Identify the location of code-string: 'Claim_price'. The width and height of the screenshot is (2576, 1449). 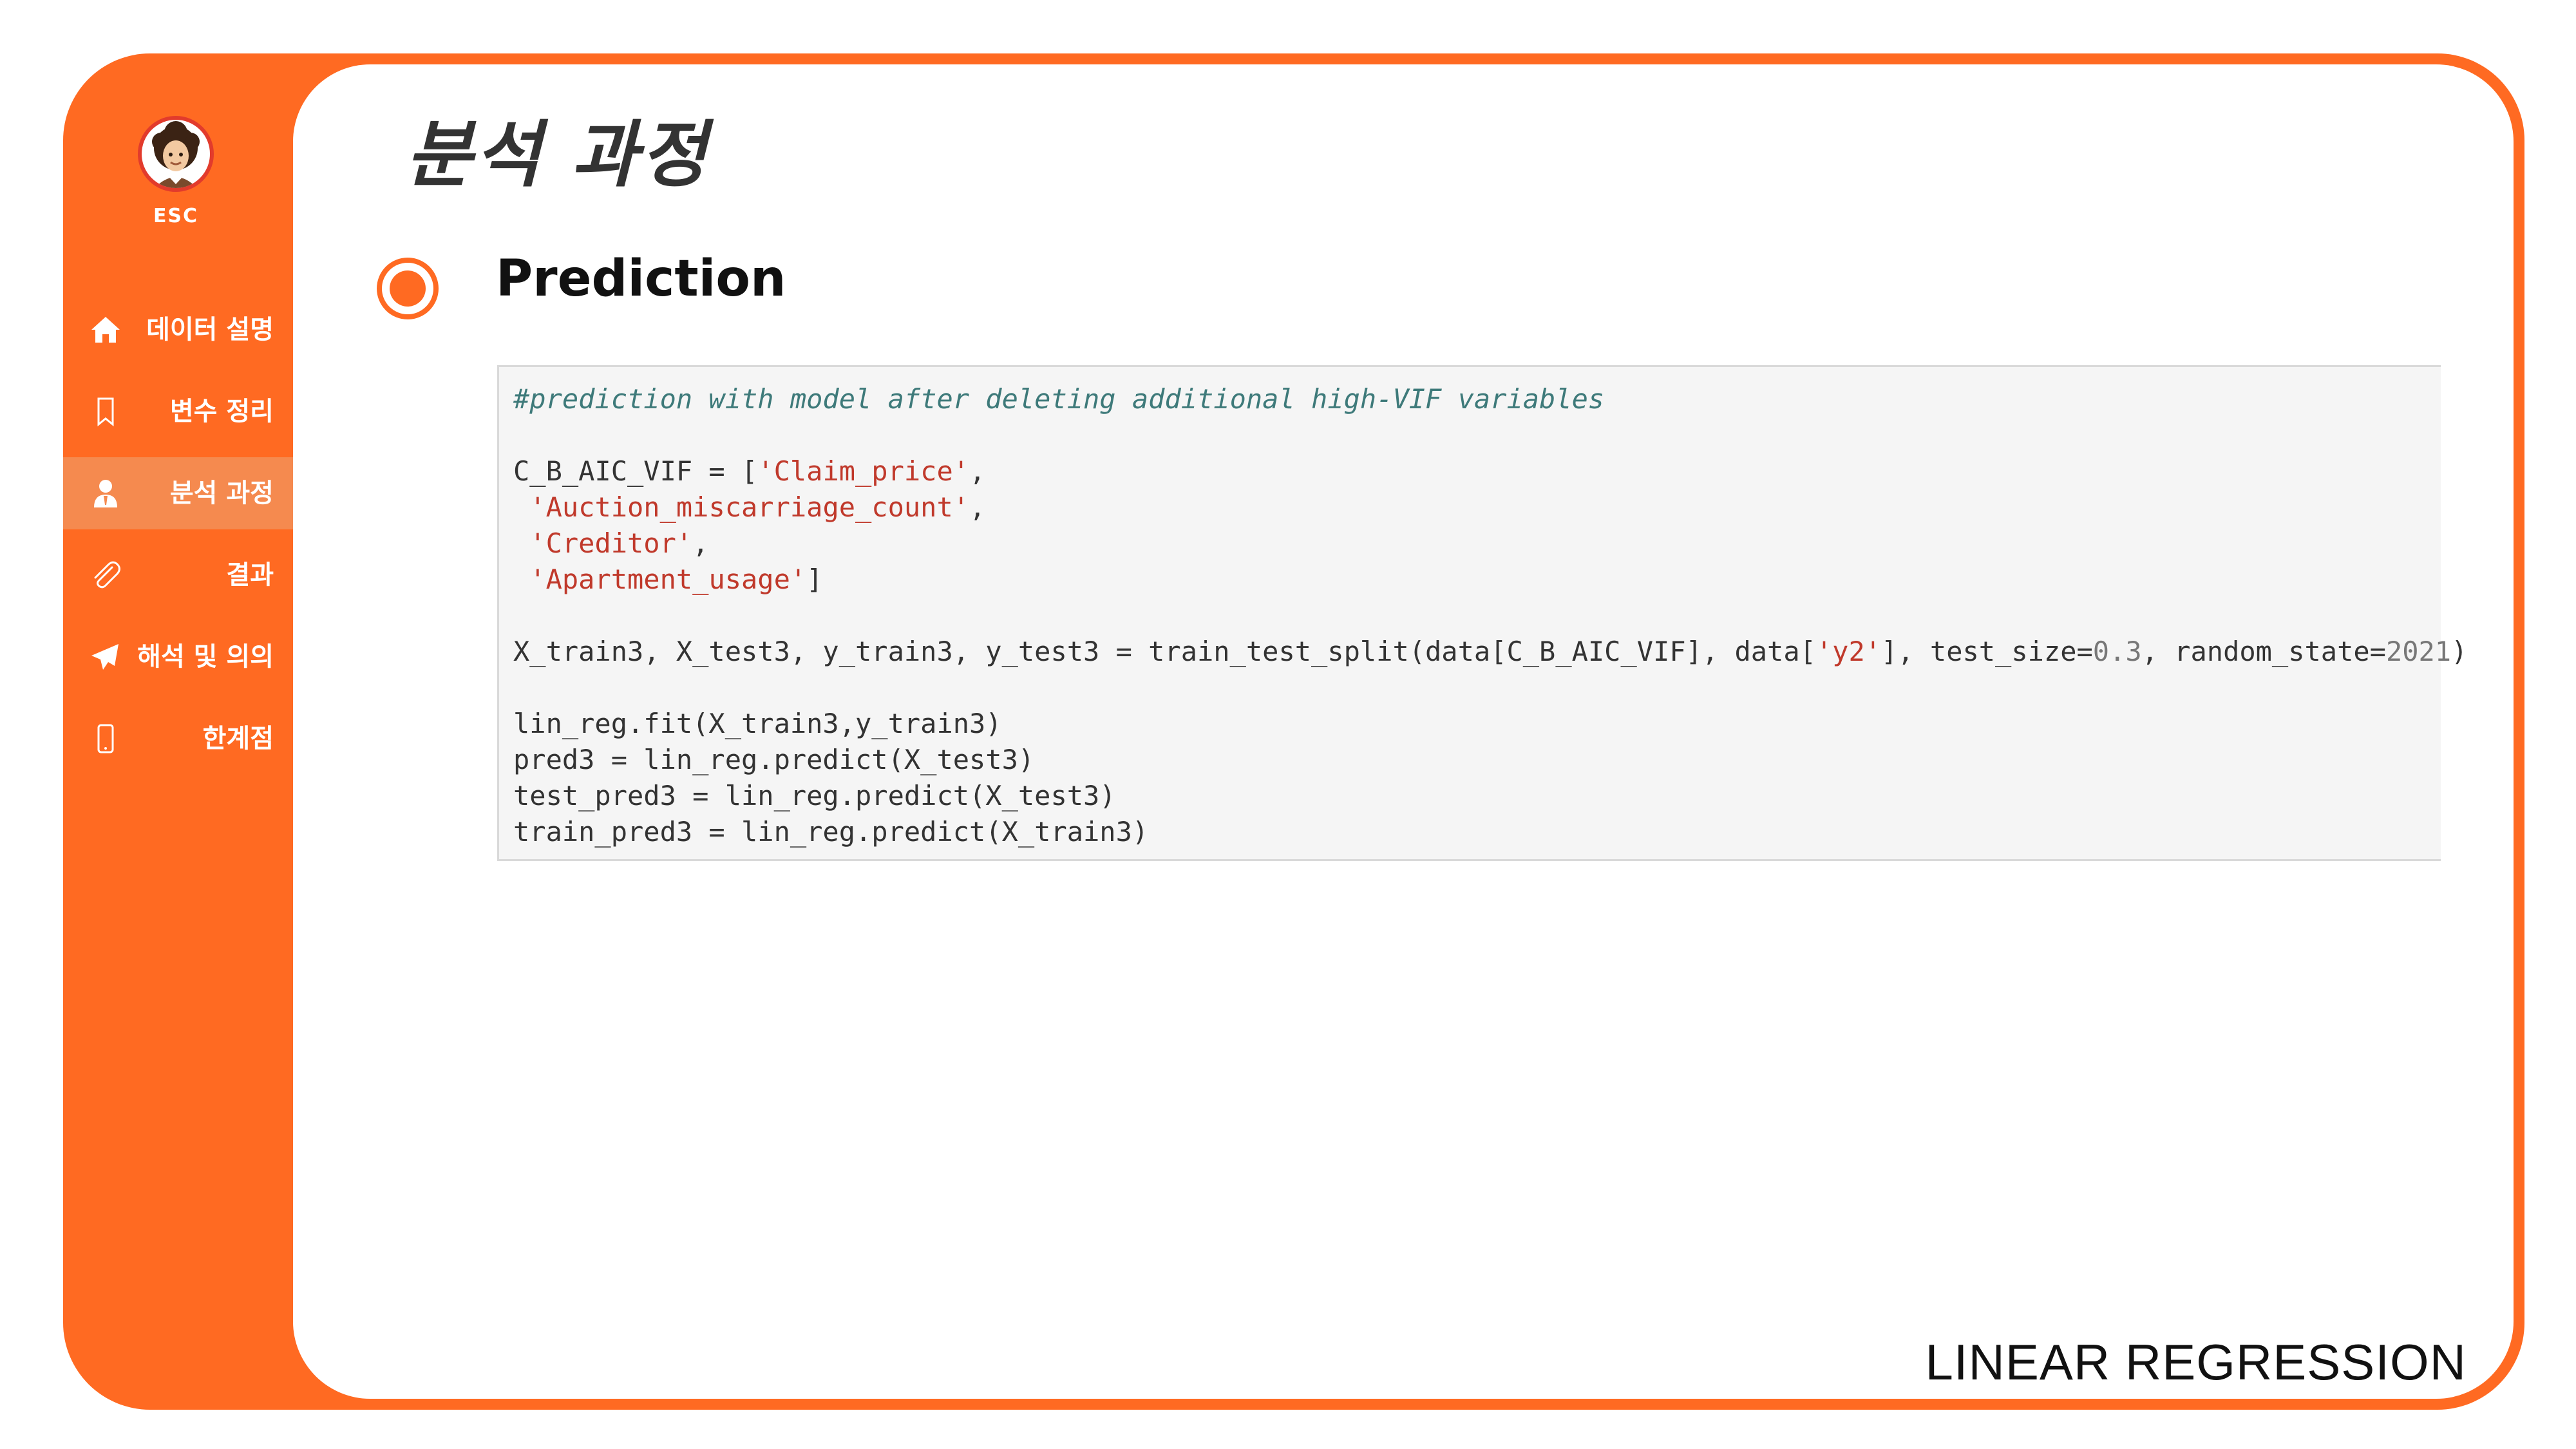
(863, 471).